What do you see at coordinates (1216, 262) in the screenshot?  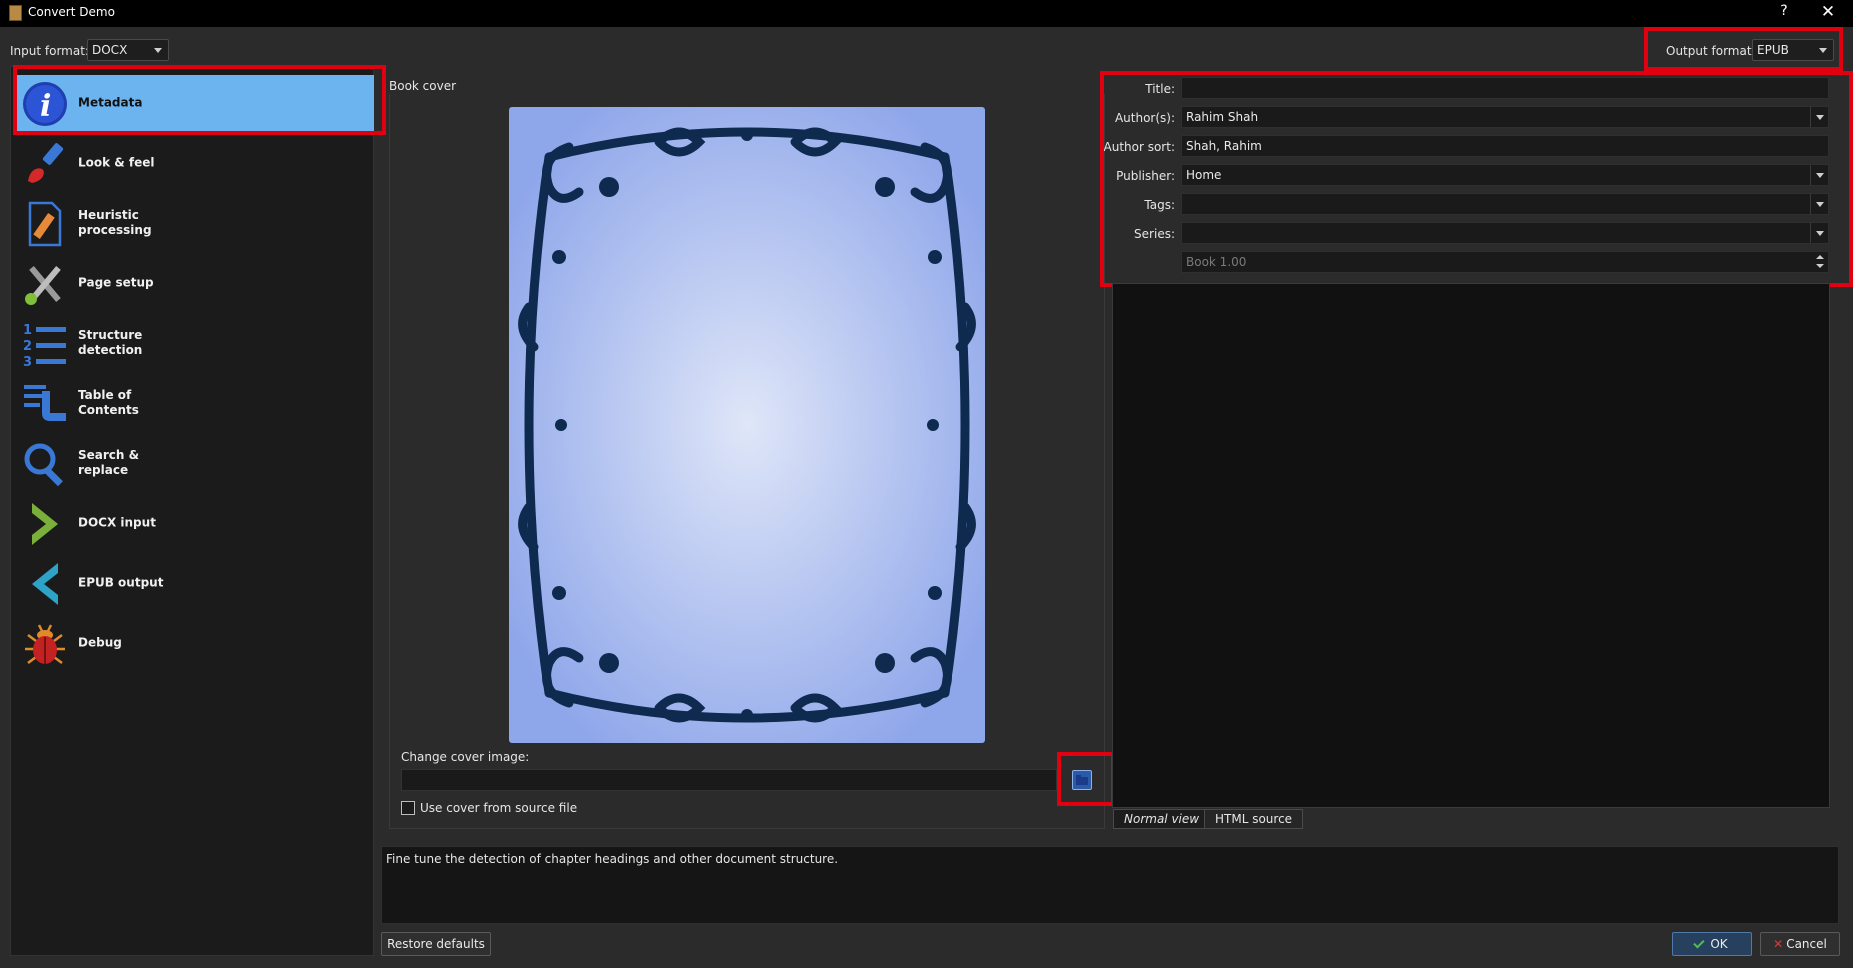 I see `series-index-value: Book 1.00` at bounding box center [1216, 262].